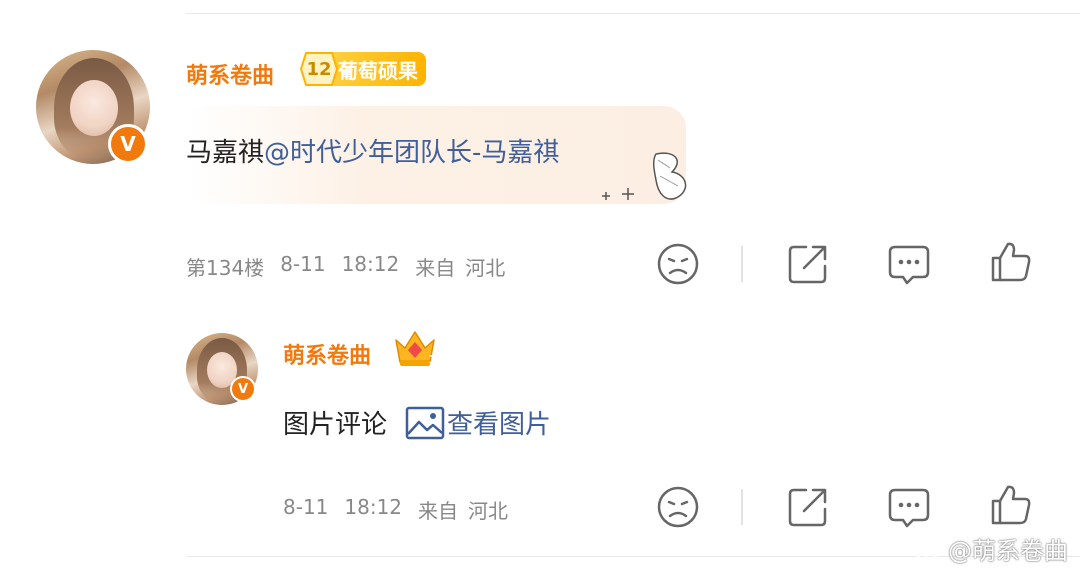  Describe the element at coordinates (335, 425) in the screenshot. I see `reply-body: 图片评论` at that location.